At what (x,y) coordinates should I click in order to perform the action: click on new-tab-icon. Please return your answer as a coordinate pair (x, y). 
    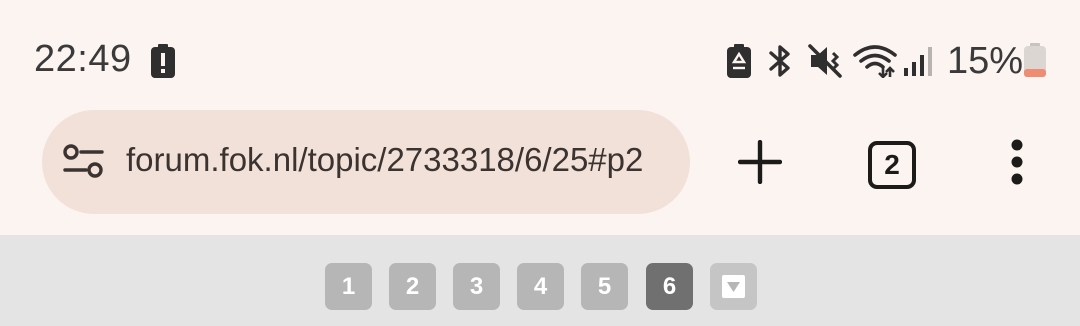
    Looking at the image, I should click on (760, 162).